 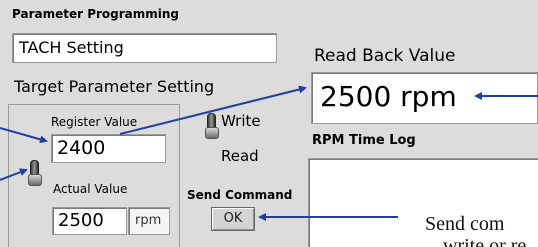 What do you see at coordinates (213, 110) in the screenshot?
I see `arrow-register-to-readback` at bounding box center [213, 110].